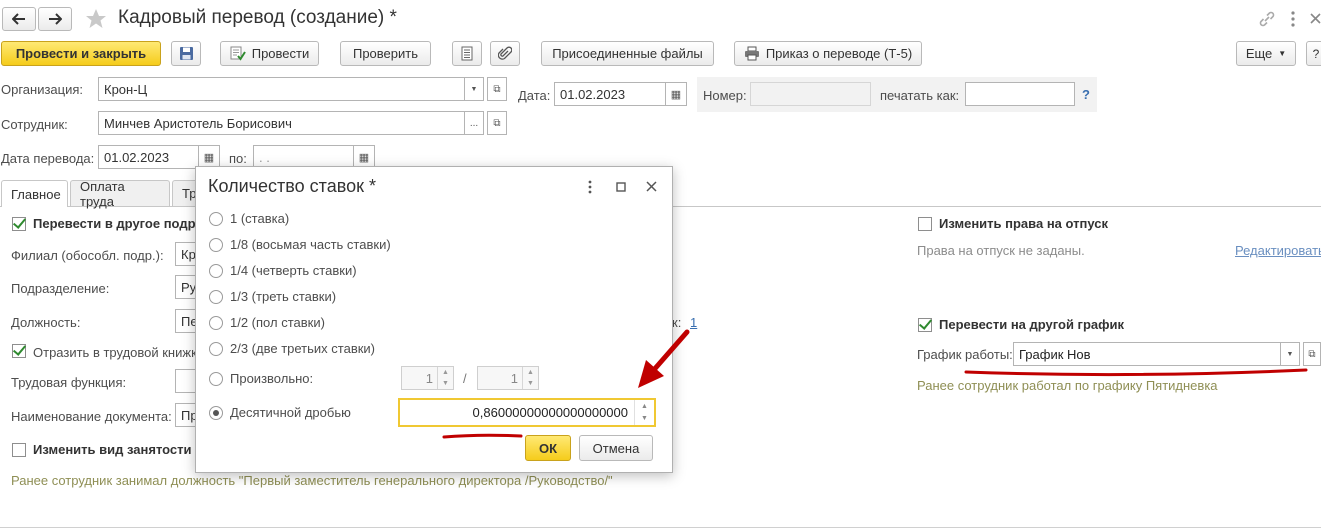 The image size is (1321, 532). Describe the element at coordinates (920, 95) in the screenshot. I see `print-as-label: печатать как:` at that location.